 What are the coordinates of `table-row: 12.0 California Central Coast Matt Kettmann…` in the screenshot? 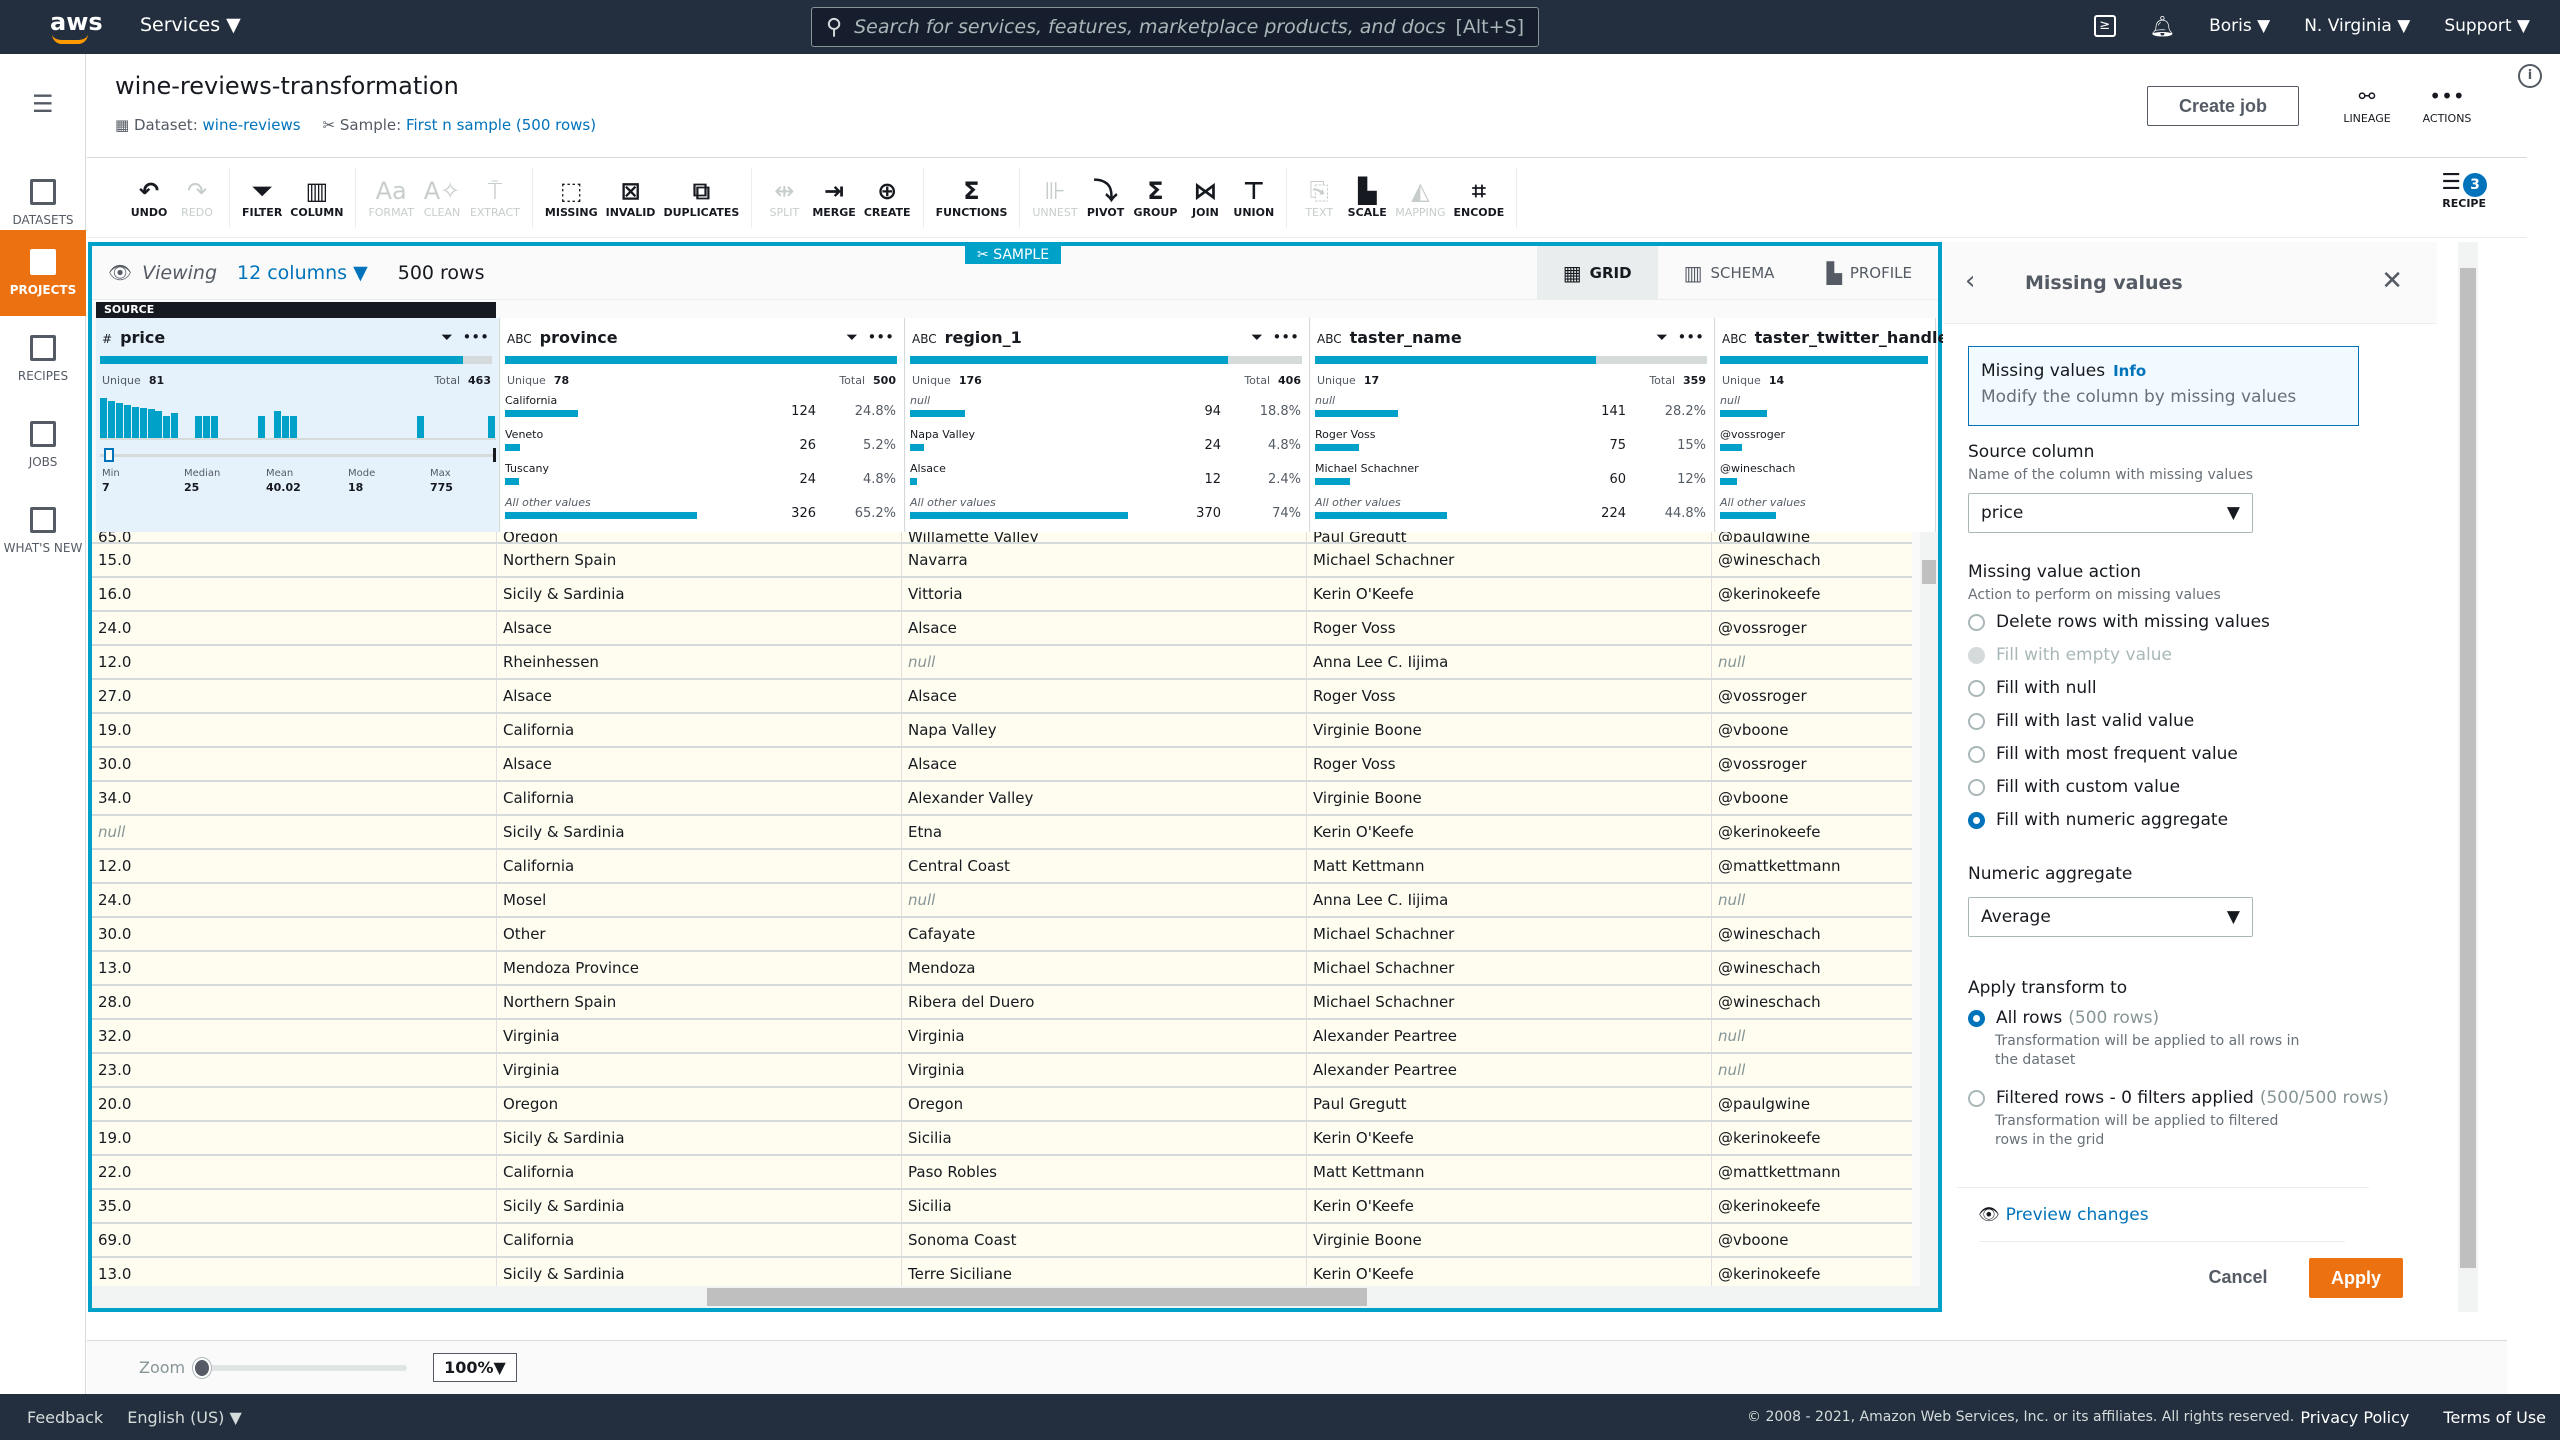 It's located at (1002, 867).